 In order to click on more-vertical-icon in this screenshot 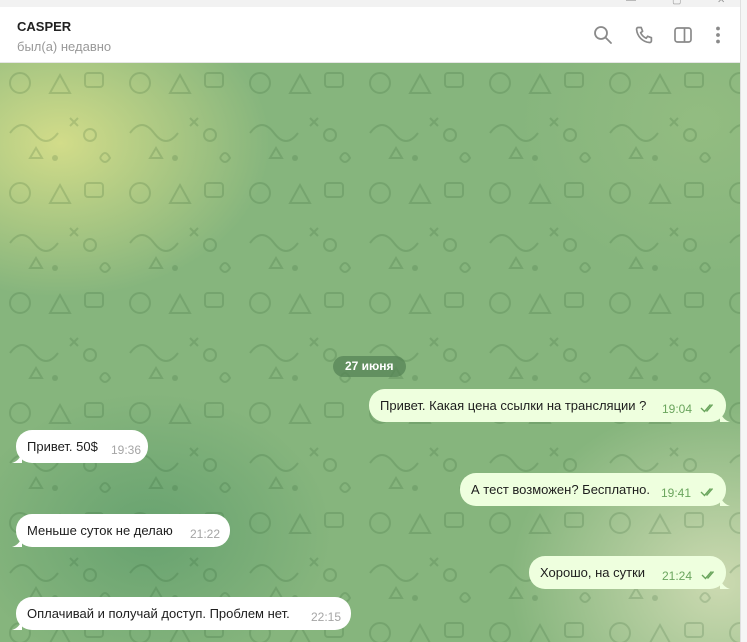, I will do `click(718, 35)`.